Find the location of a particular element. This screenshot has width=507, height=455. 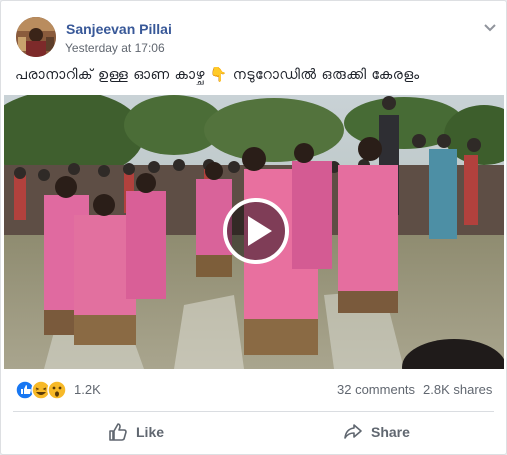

reaction-icons is located at coordinates (45, 390).